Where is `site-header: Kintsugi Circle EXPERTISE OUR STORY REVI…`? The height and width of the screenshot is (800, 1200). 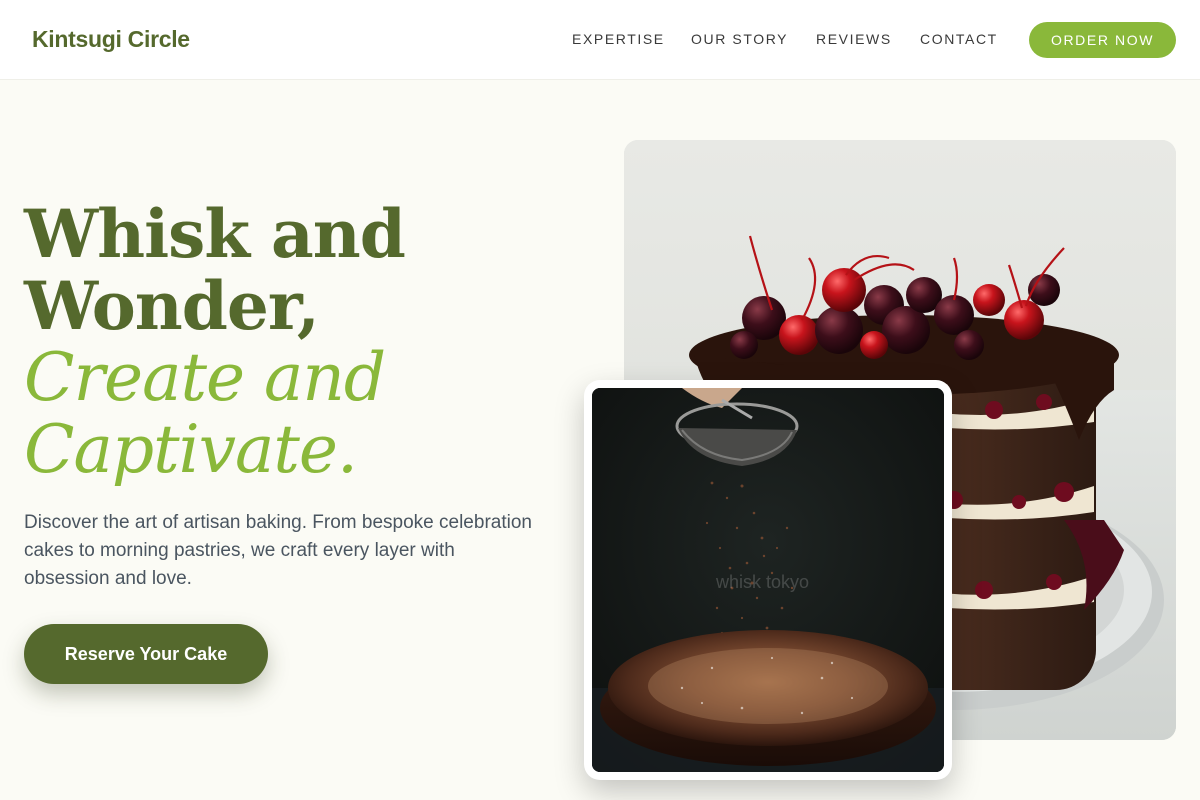 site-header: Kintsugi Circle EXPERTISE OUR STORY REVI… is located at coordinates (600, 40).